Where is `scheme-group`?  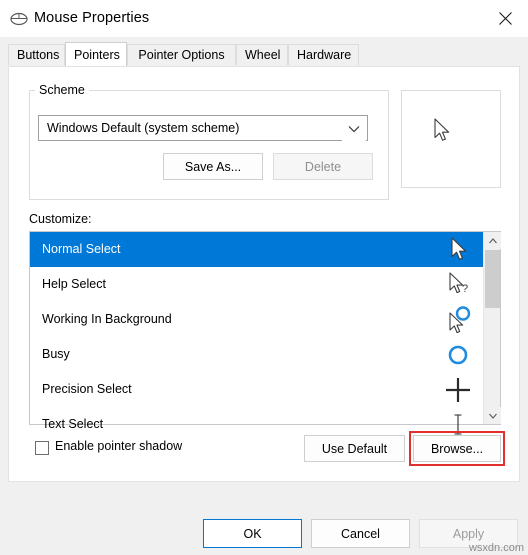 scheme-group is located at coordinates (209, 145).